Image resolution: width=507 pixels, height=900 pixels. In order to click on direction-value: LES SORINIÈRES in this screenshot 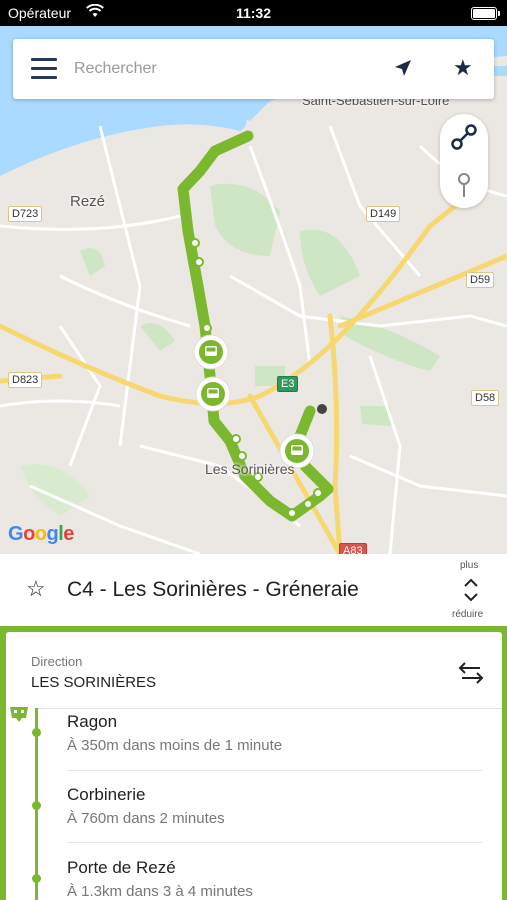, I will do `click(94, 682)`.